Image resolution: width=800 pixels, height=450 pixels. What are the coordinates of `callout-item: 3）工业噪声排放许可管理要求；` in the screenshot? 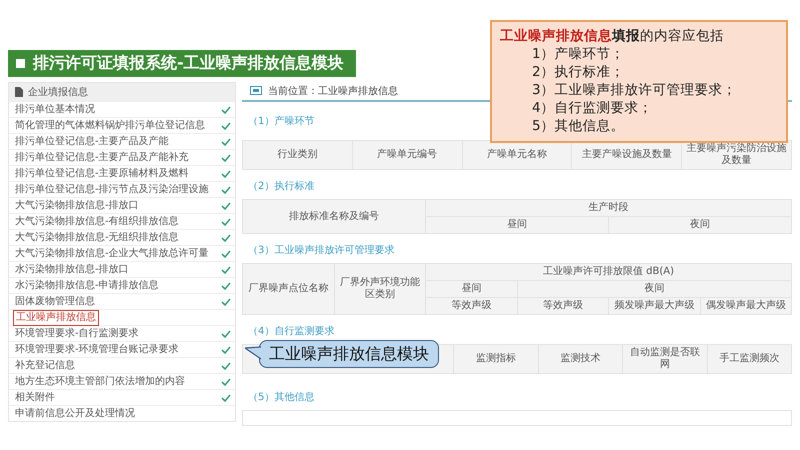 It's located at (634, 90).